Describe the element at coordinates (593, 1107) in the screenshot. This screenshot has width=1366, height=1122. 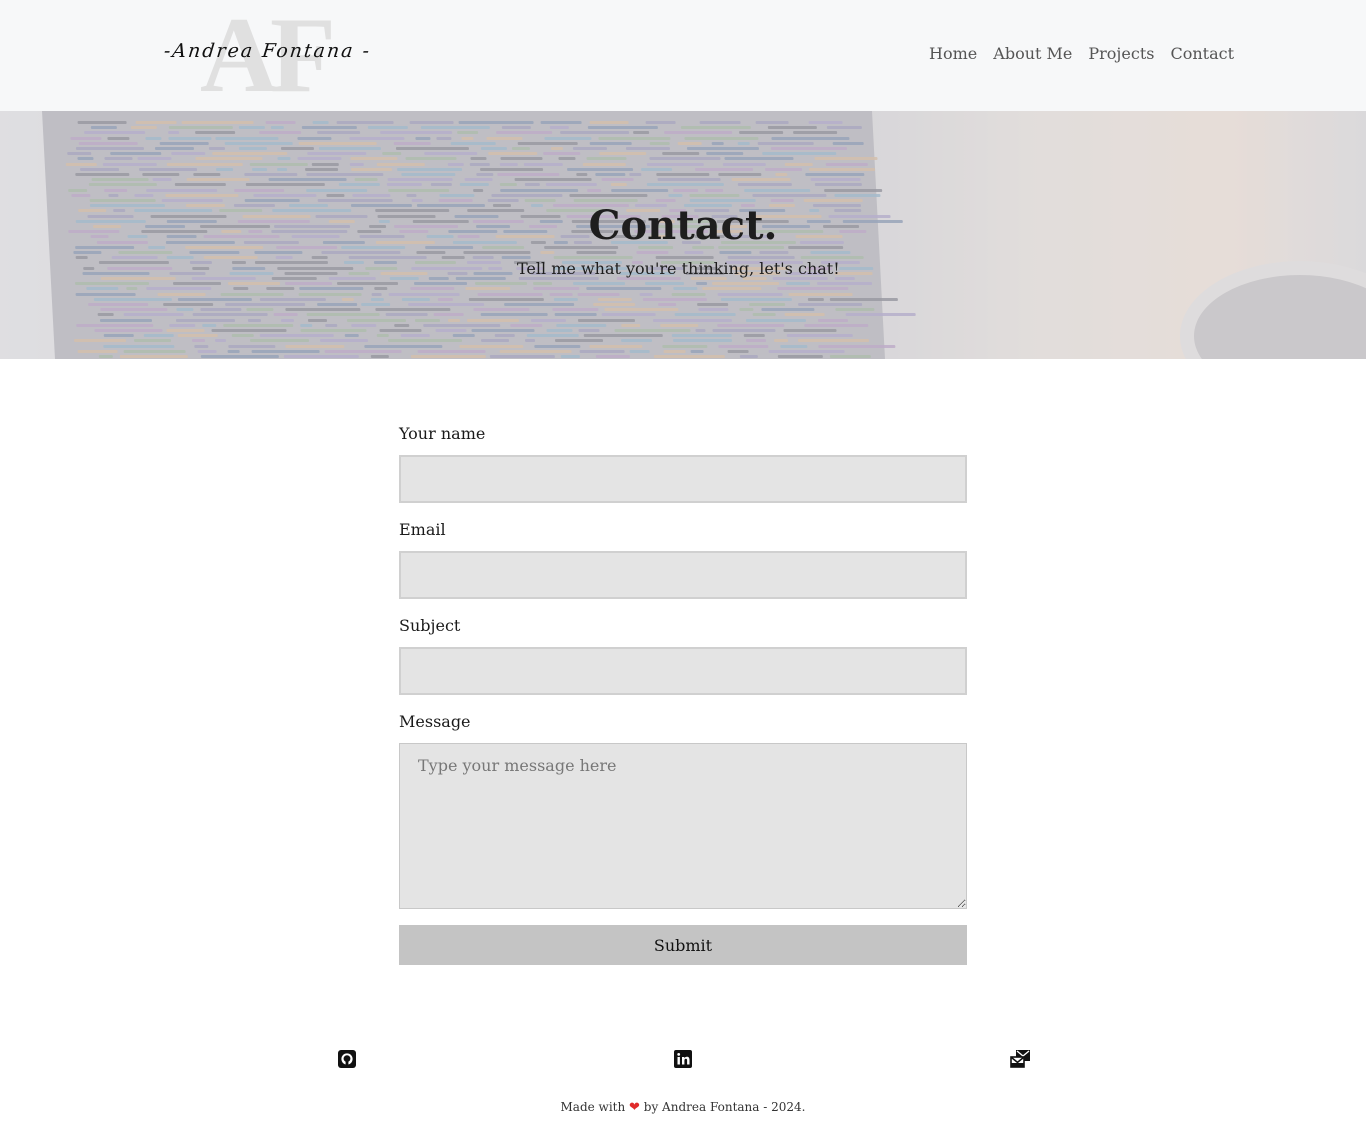
I see `footer-made-with: Made with` at that location.